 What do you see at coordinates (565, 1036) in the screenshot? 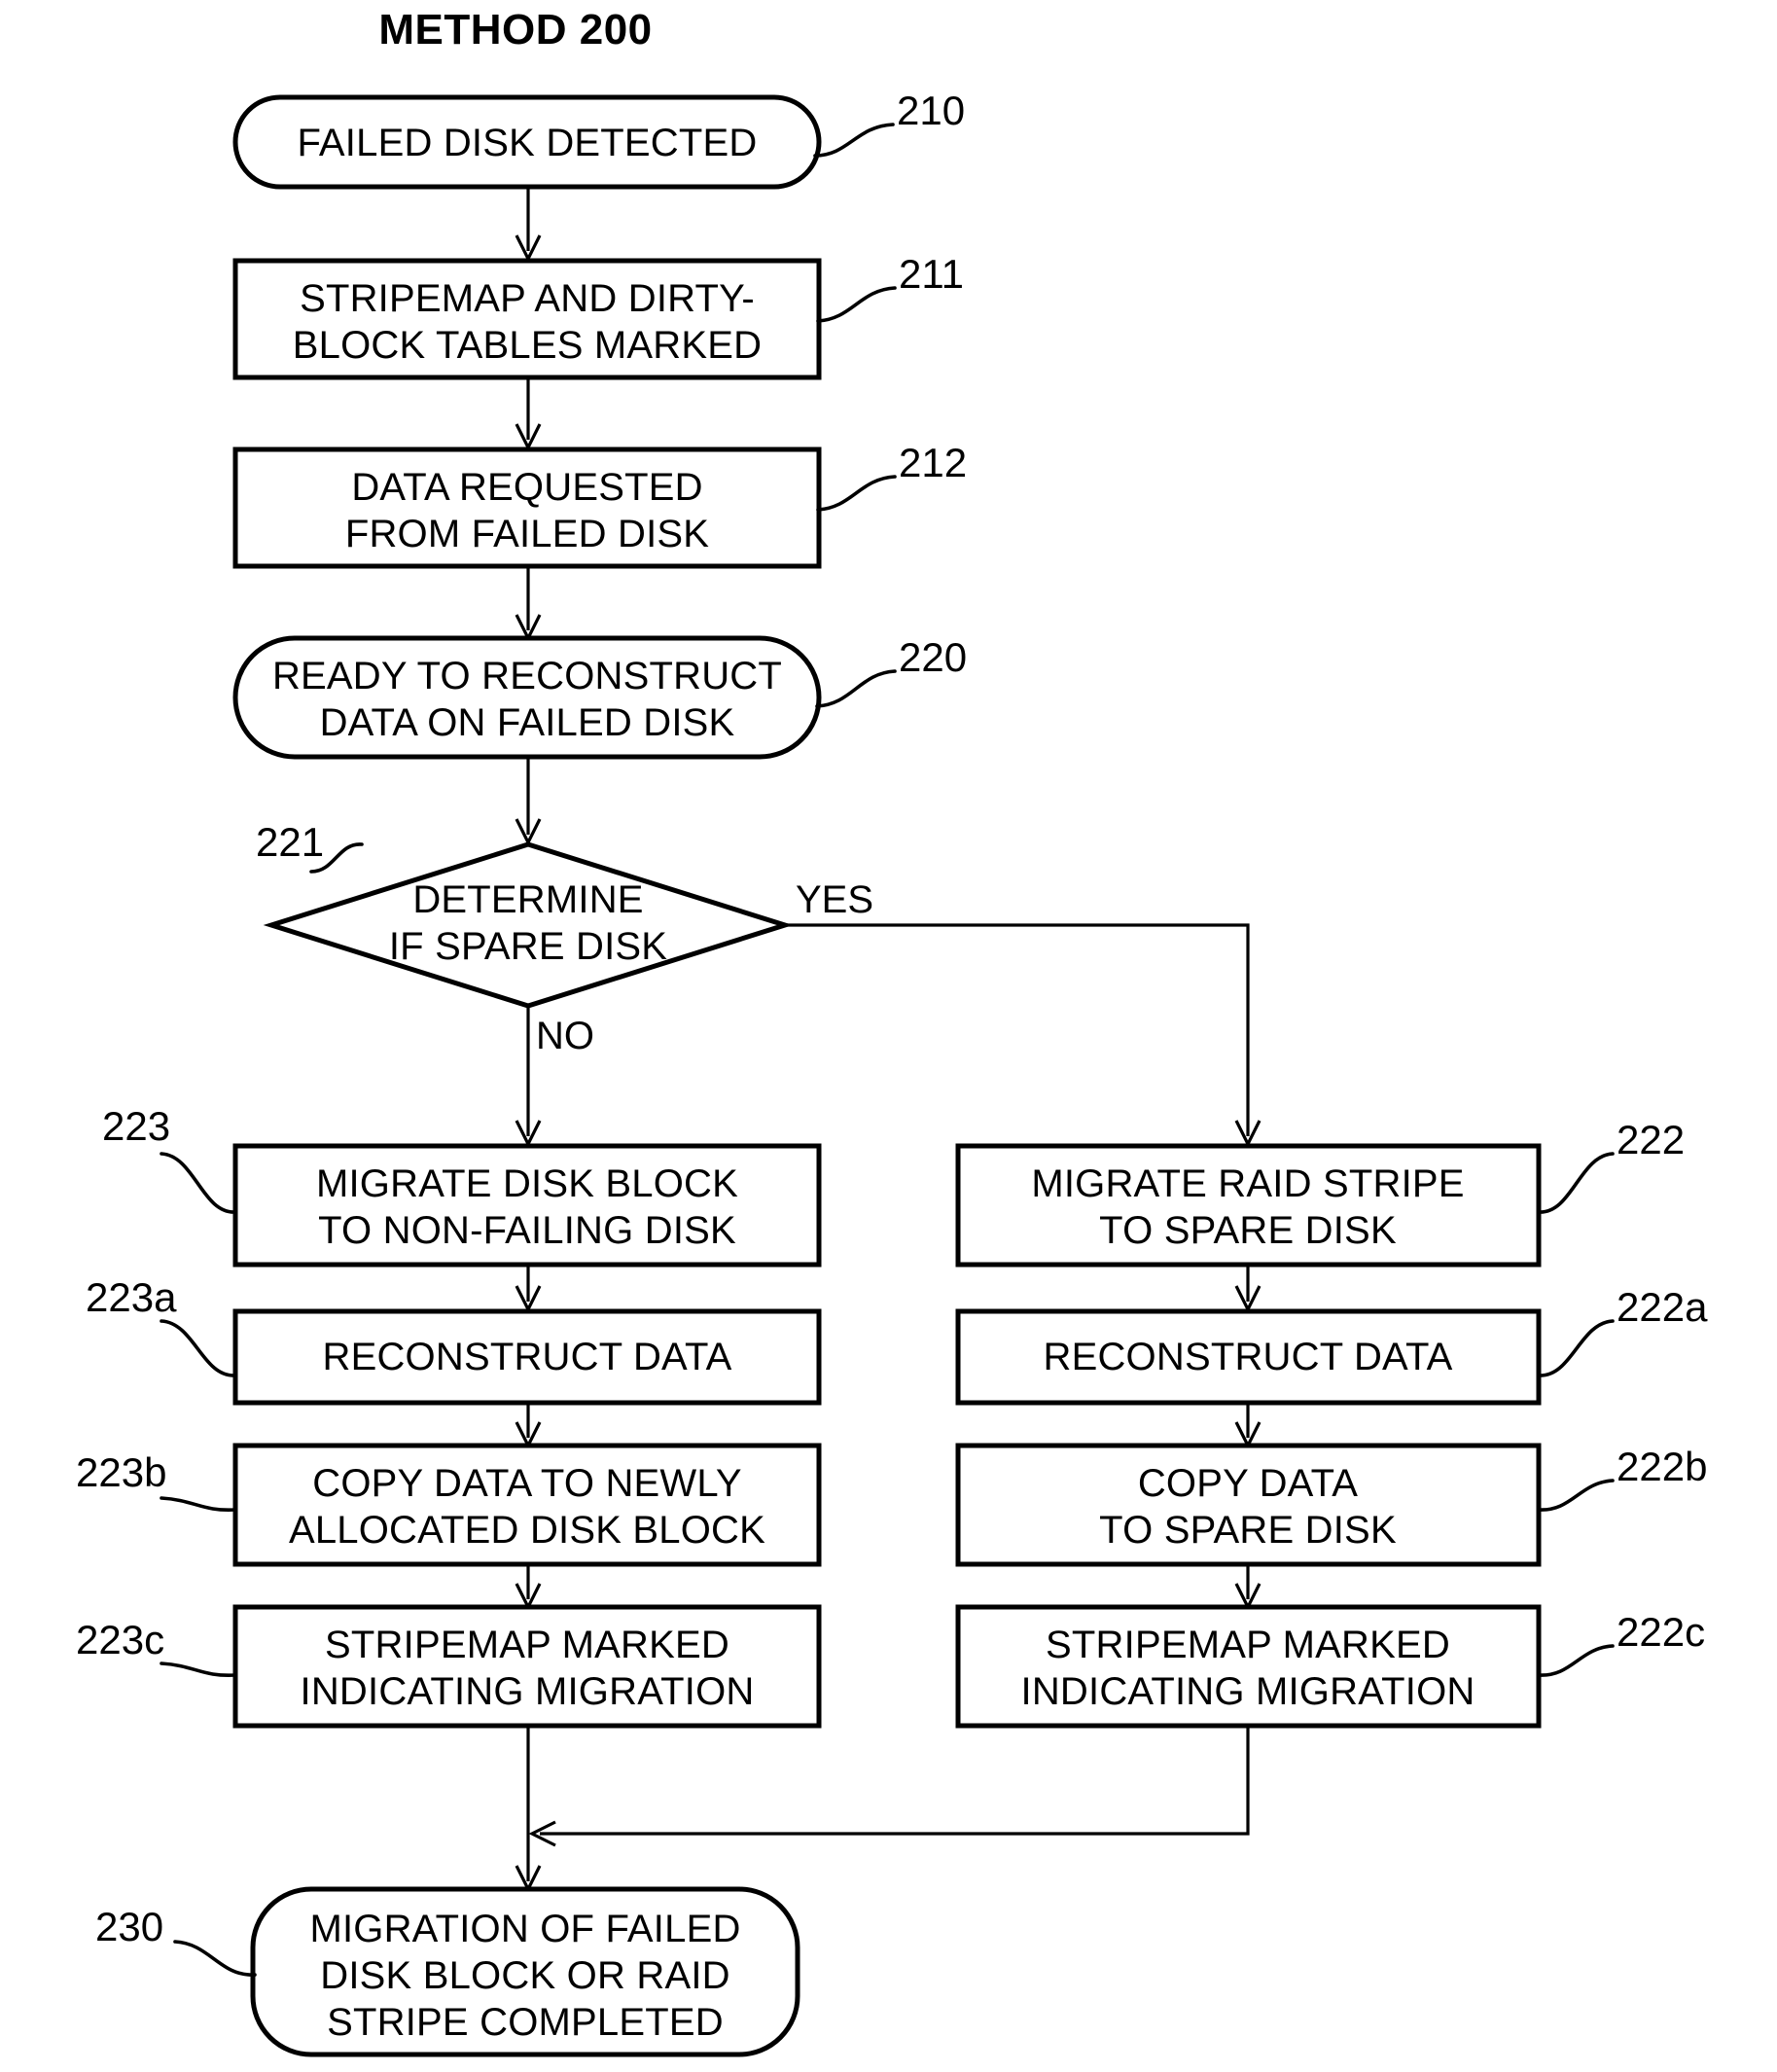
I see `edge-label-no: NO` at bounding box center [565, 1036].